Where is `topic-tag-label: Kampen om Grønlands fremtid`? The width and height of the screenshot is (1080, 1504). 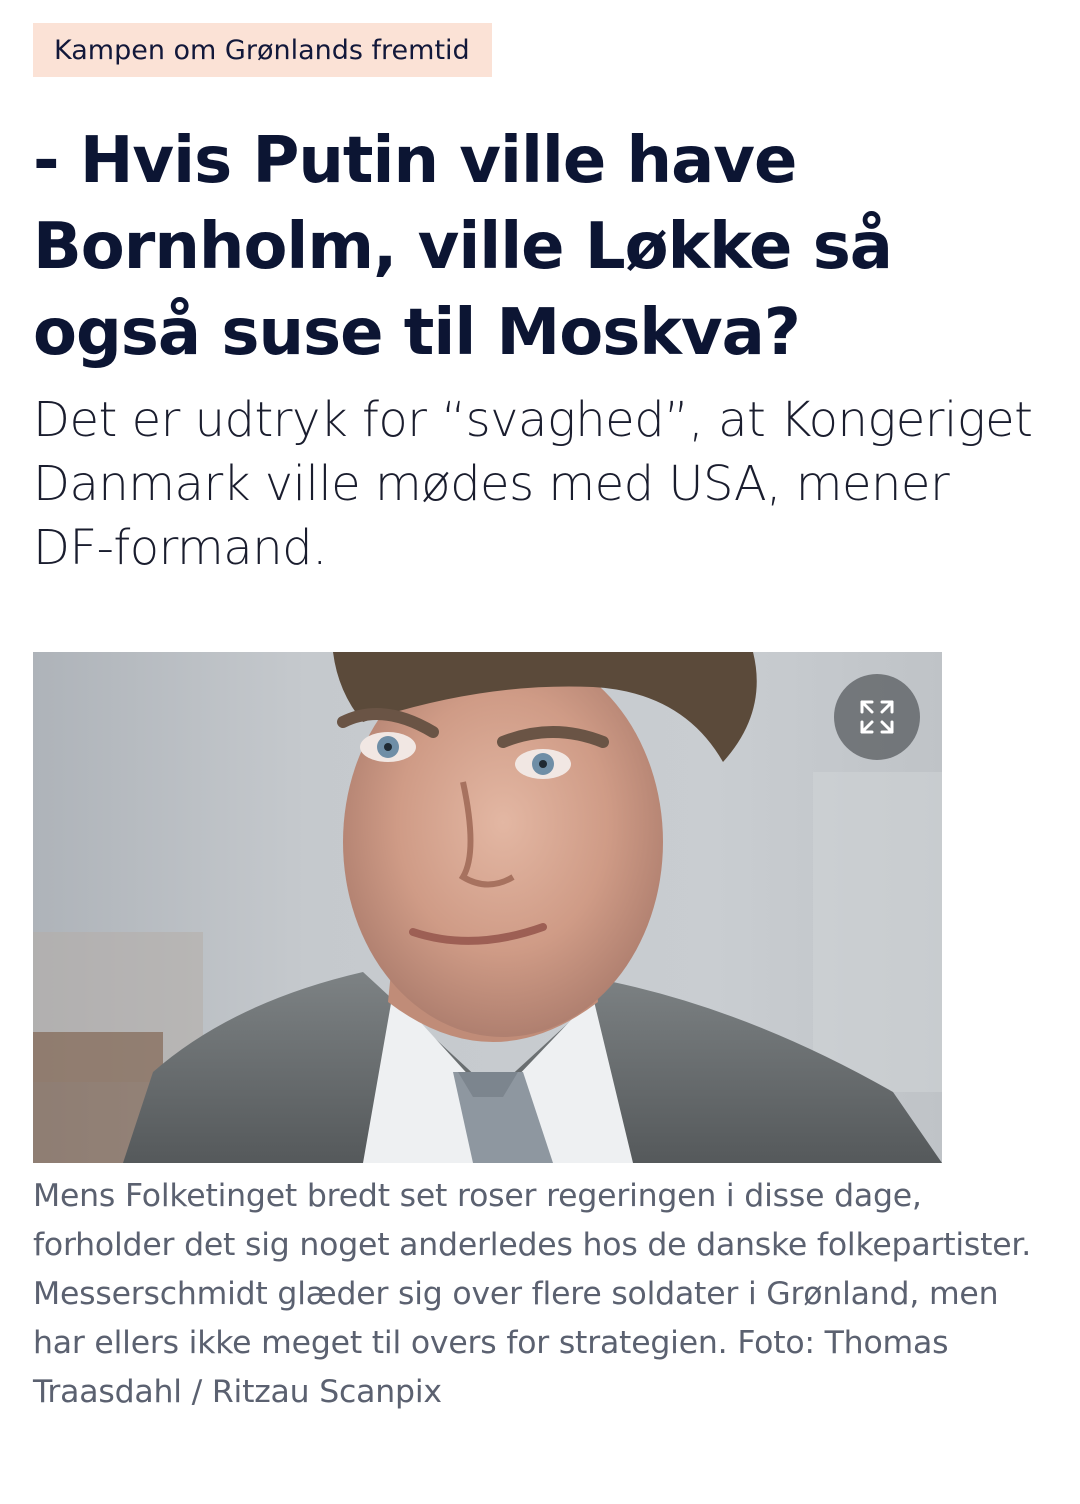
topic-tag-label: Kampen om Grønlands fremtid is located at coordinates (262, 50).